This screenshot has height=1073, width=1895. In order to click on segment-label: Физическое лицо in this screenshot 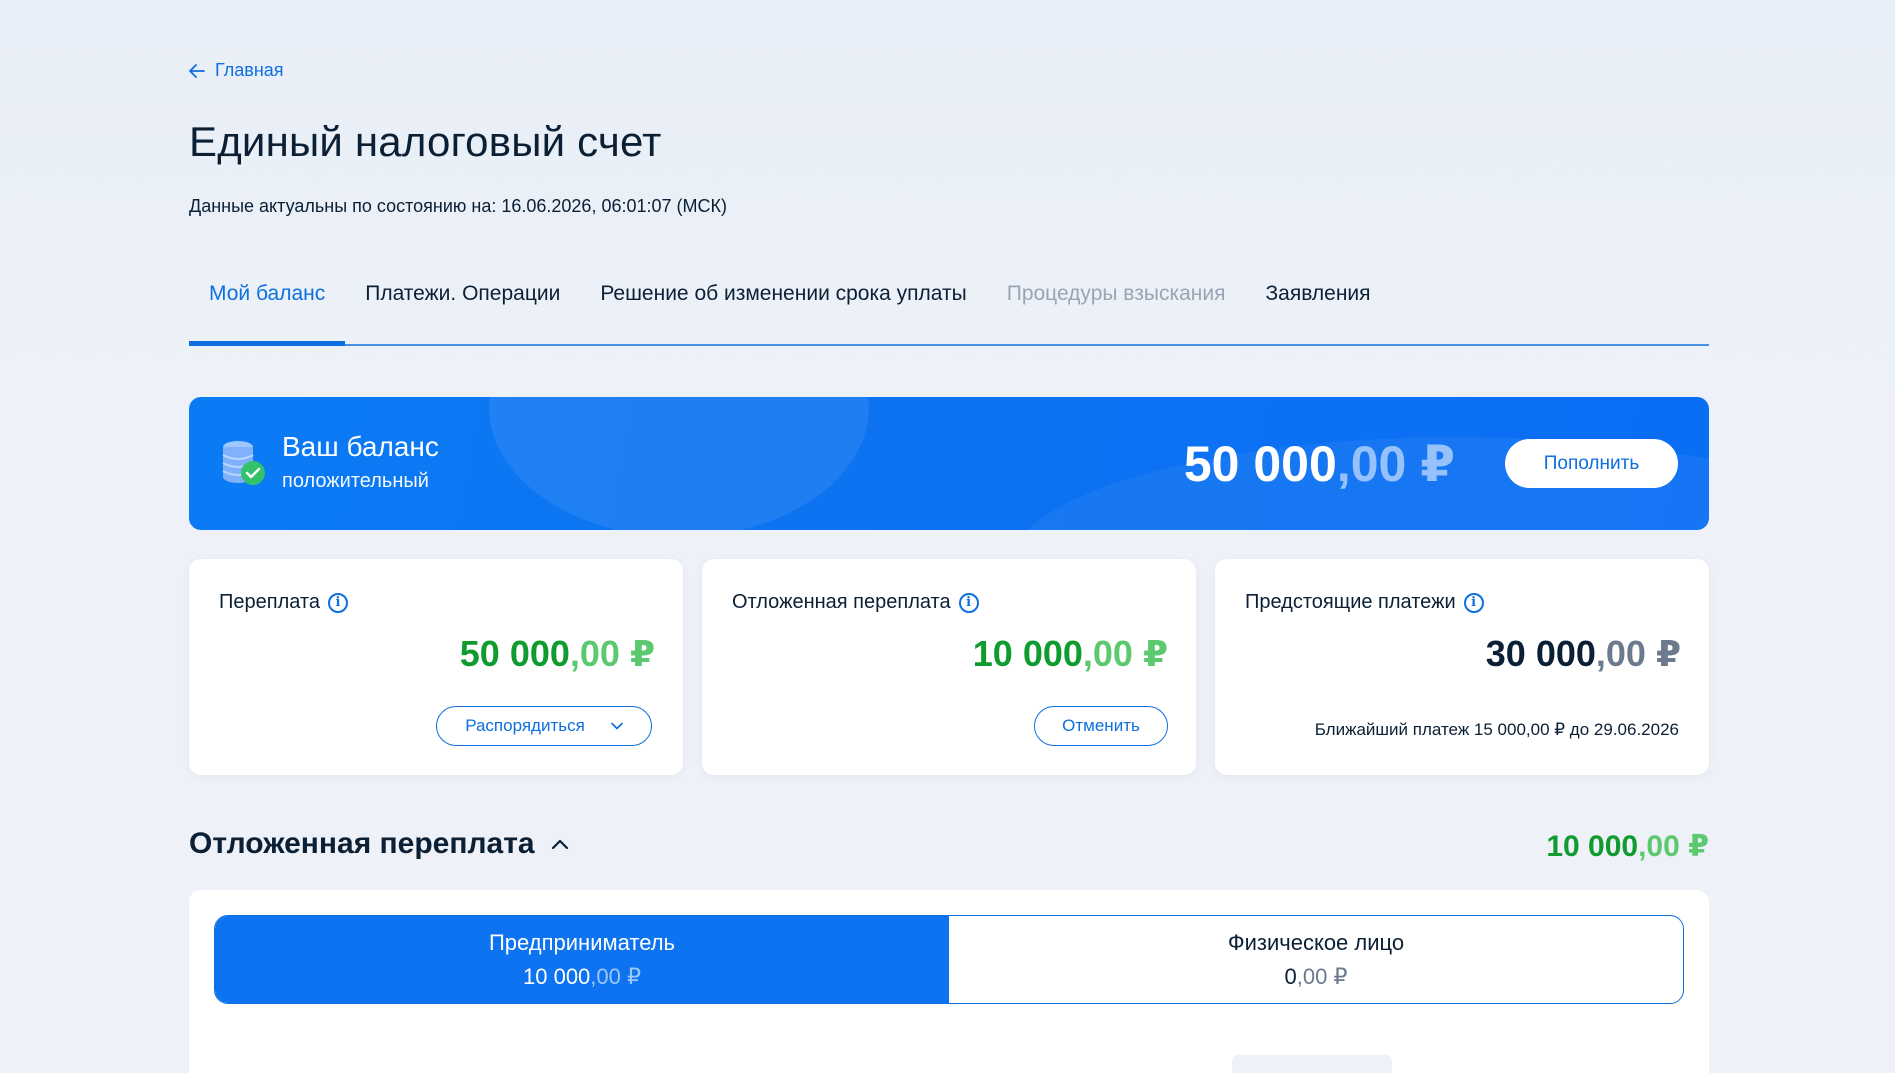, I will do `click(1316, 942)`.